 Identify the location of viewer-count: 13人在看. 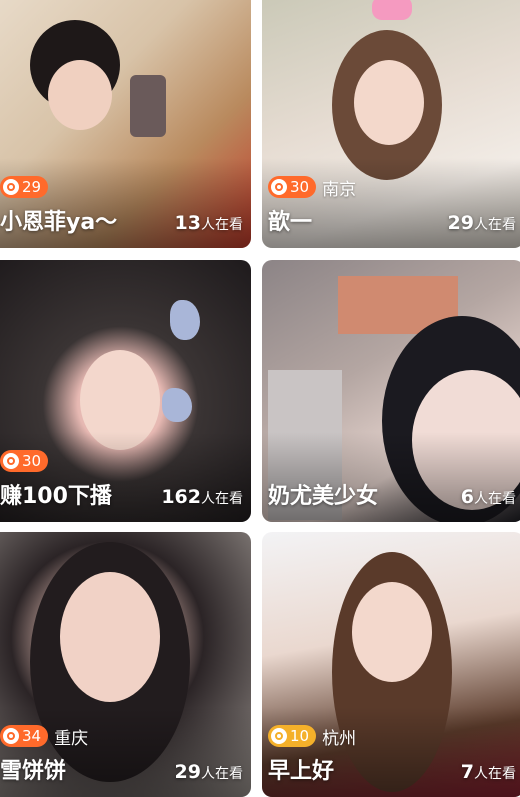
(208, 223).